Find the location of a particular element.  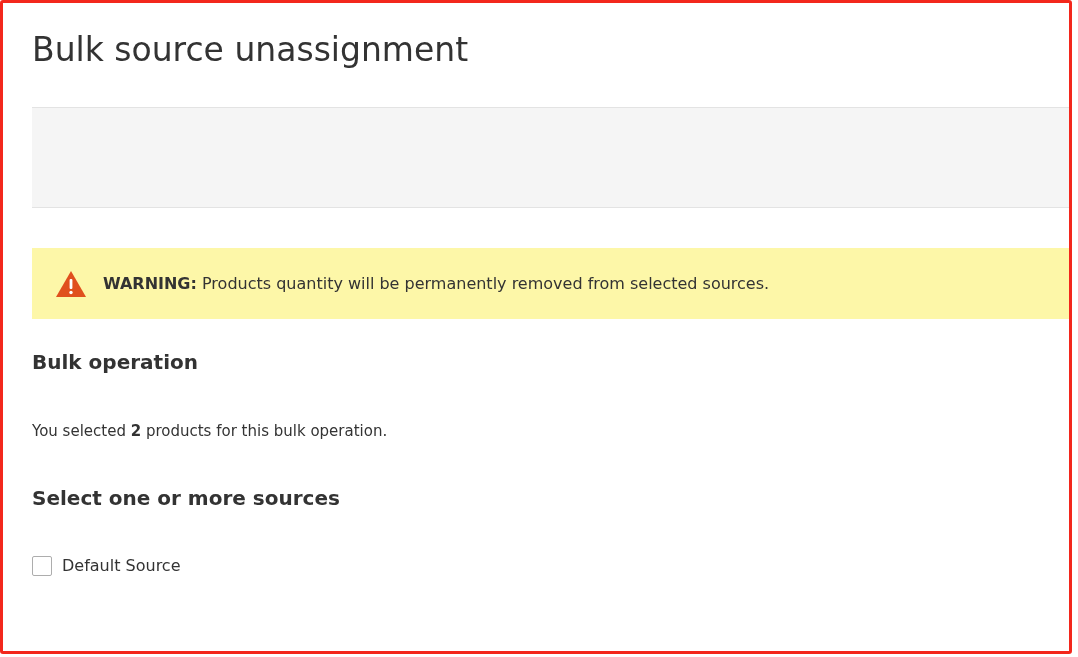

section-heading: Bulk operation is located at coordinates (115, 362).